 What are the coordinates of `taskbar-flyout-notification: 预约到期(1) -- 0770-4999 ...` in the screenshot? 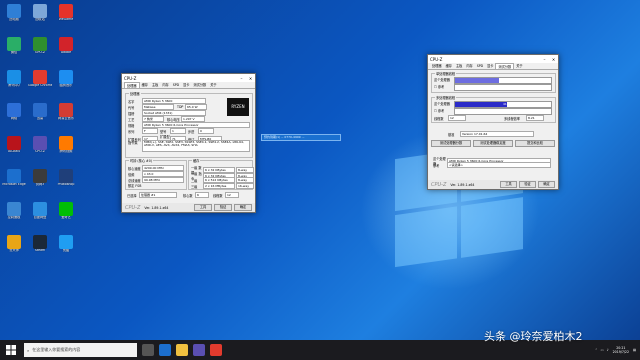 It's located at (301, 137).